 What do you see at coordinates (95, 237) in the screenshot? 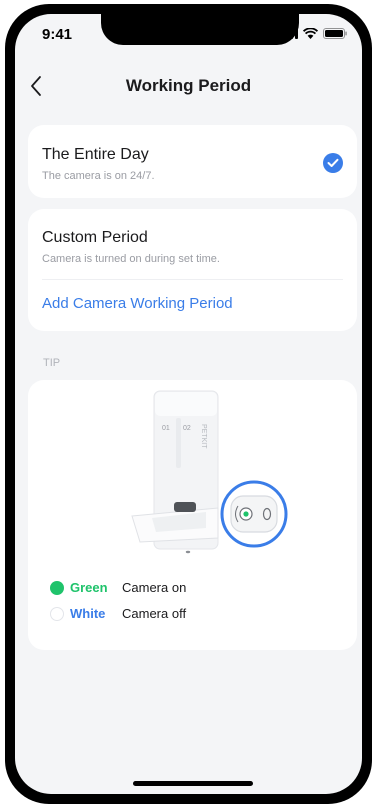
I see `option-title: Custom Period` at bounding box center [95, 237].